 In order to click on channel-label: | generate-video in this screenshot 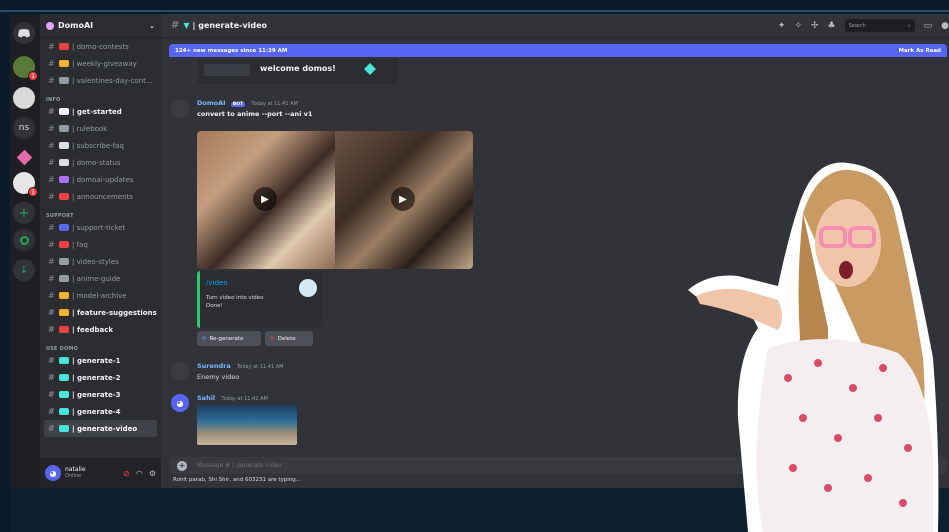, I will do `click(105, 428)`.